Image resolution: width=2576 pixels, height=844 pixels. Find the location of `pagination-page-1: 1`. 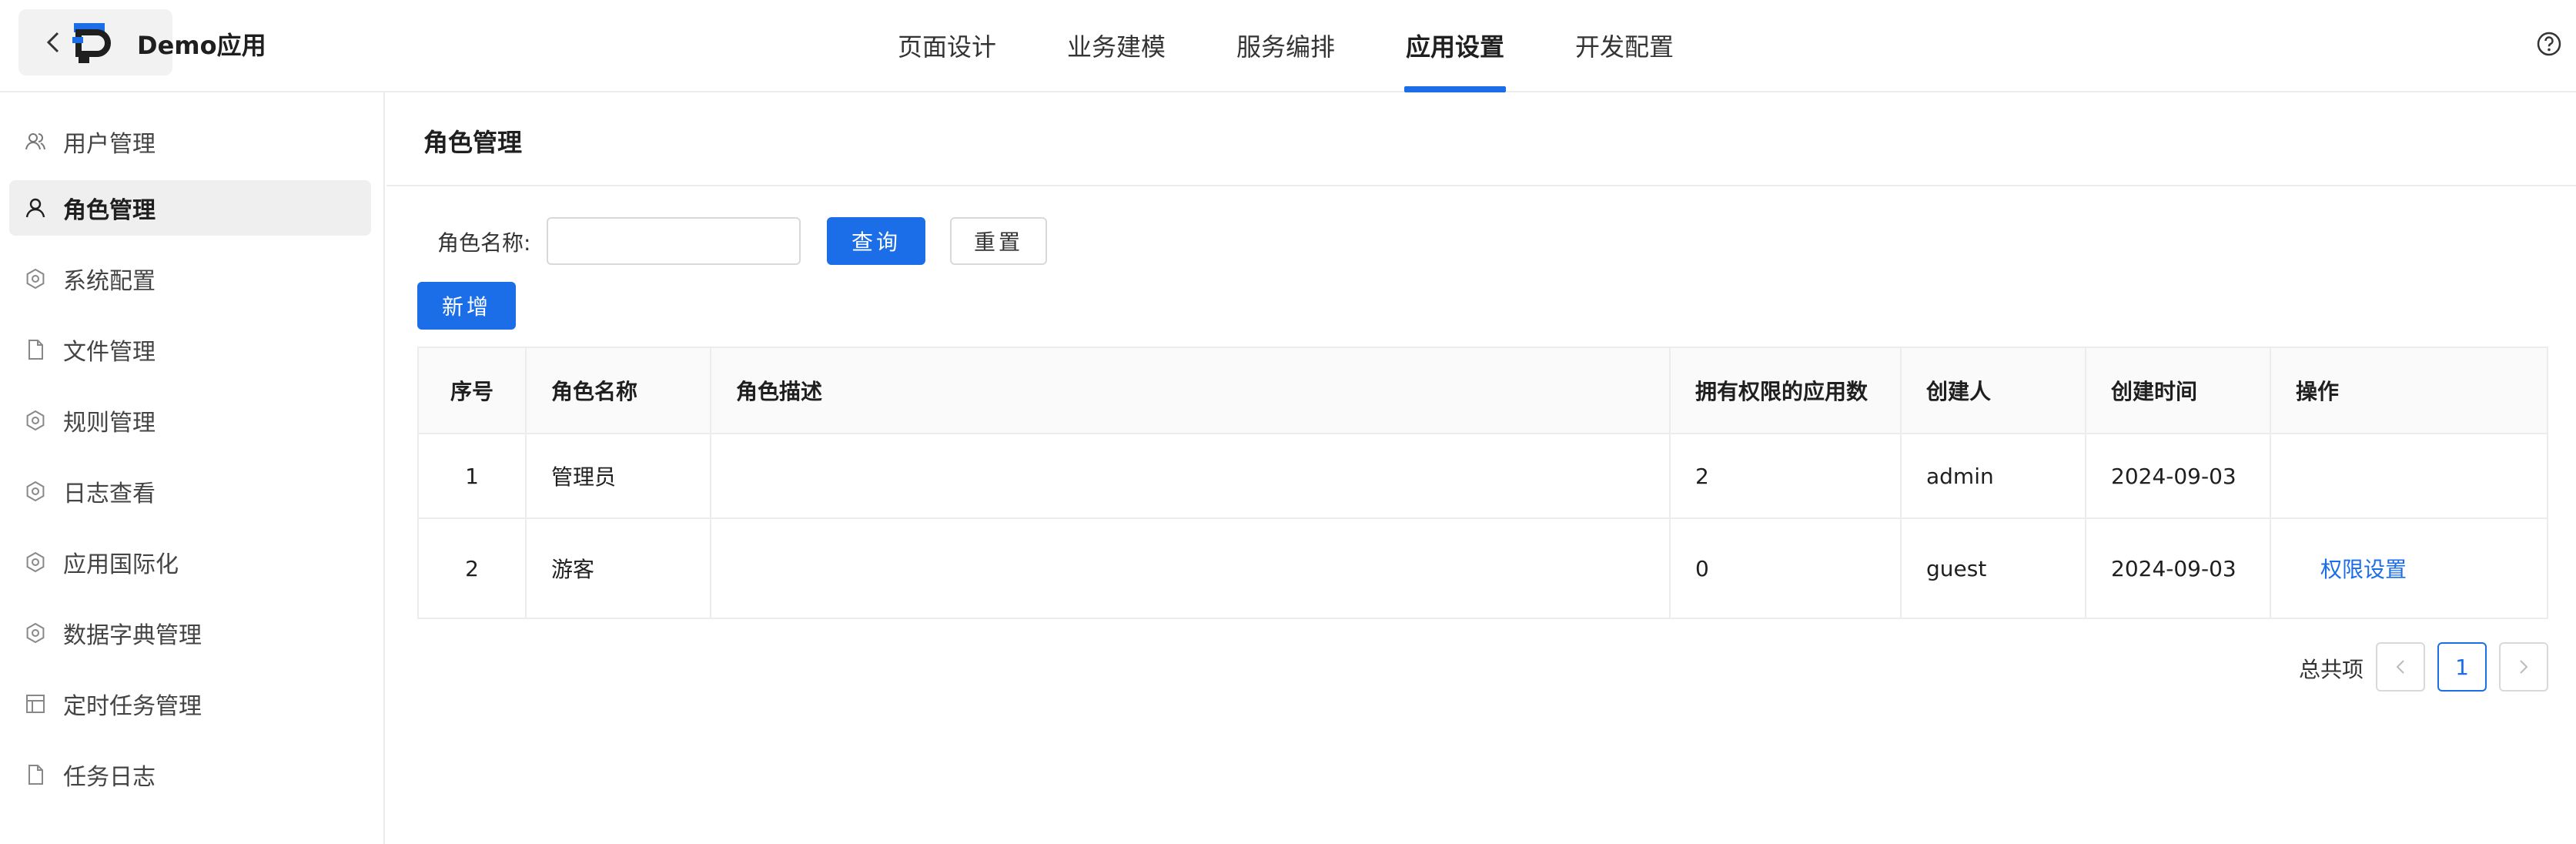

pagination-page-1: 1 is located at coordinates (2462, 667).